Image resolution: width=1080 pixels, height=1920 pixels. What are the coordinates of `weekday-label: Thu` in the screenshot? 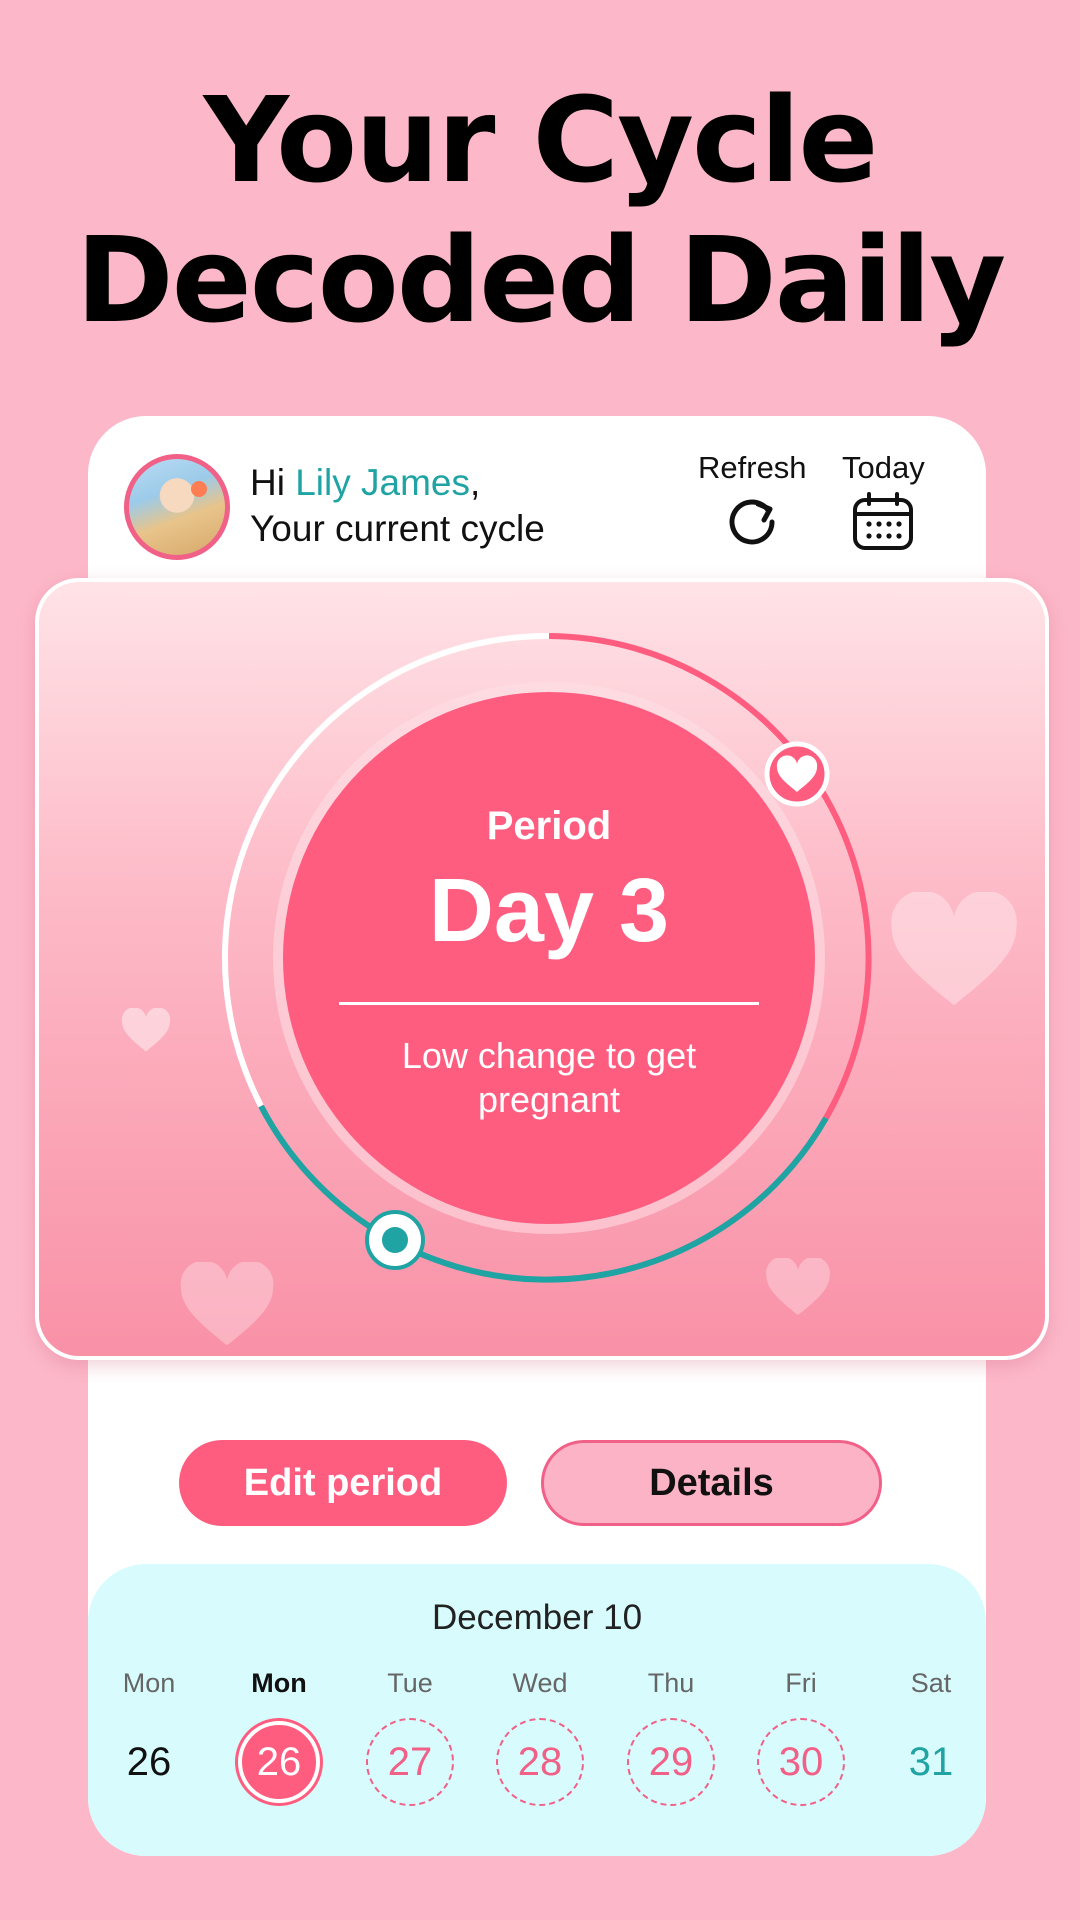 It's located at (671, 1683).